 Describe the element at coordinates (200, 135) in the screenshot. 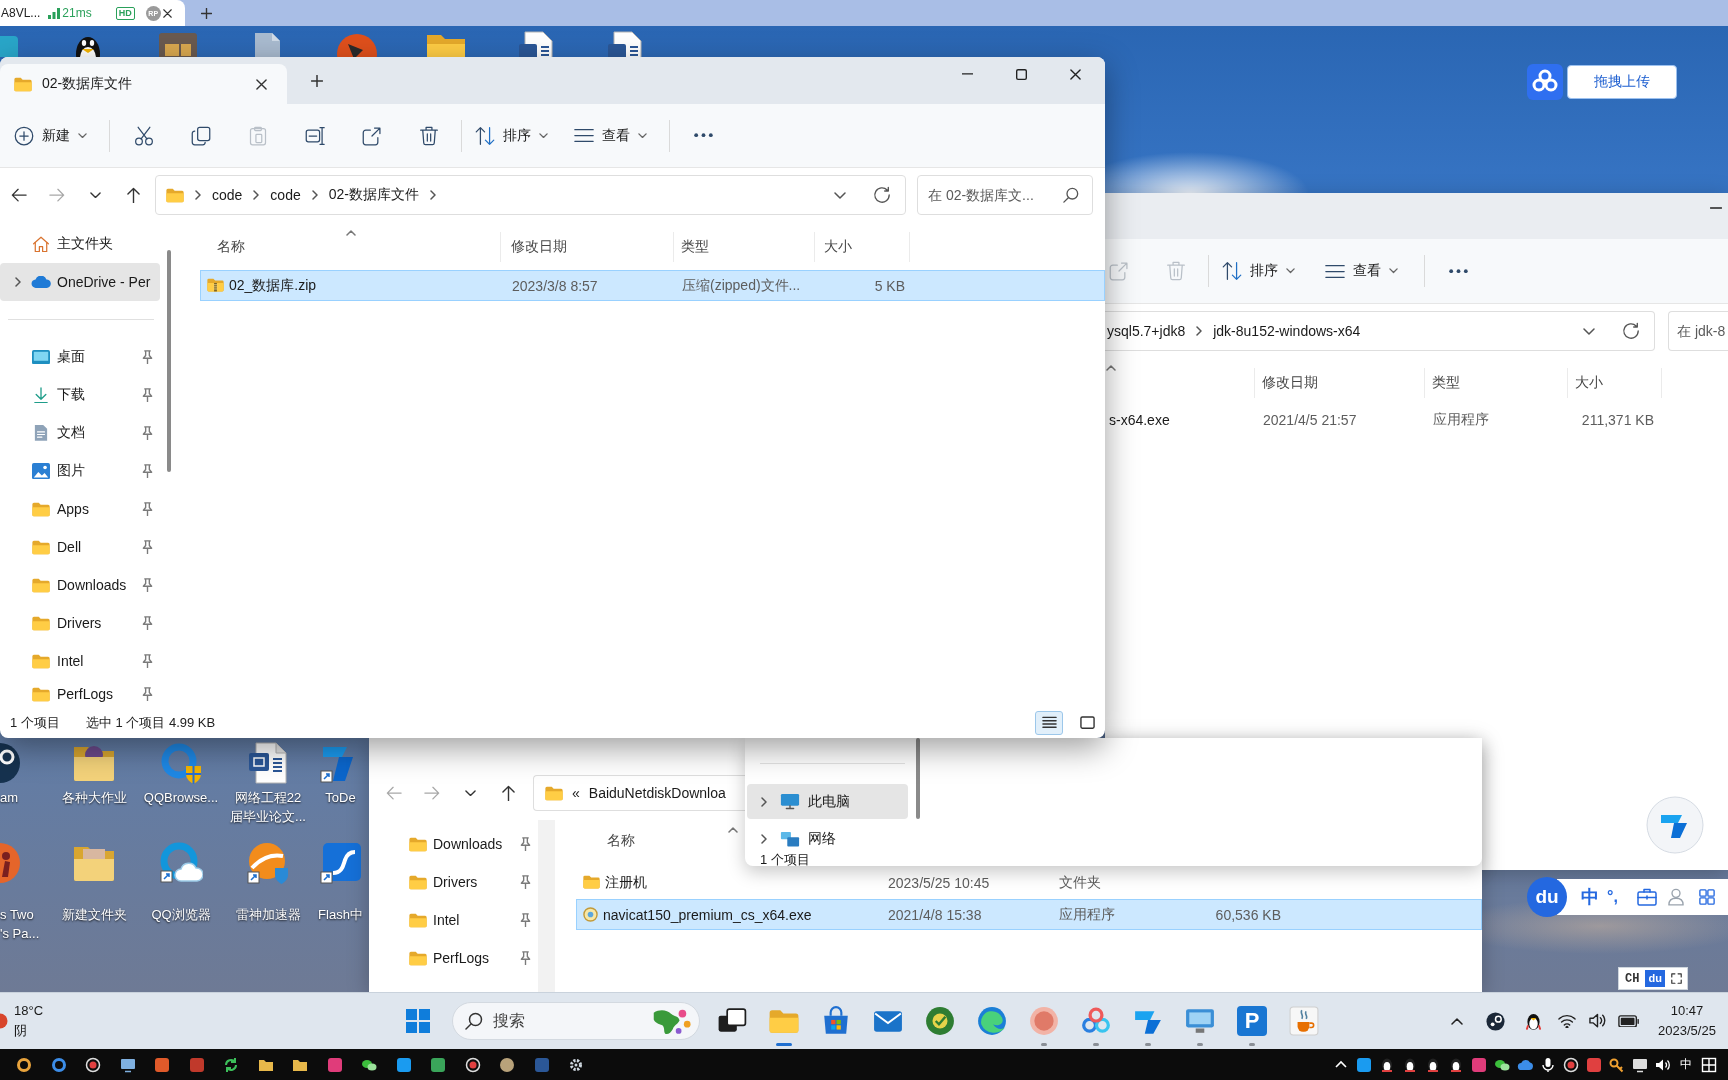

I see `copy-icon` at that location.